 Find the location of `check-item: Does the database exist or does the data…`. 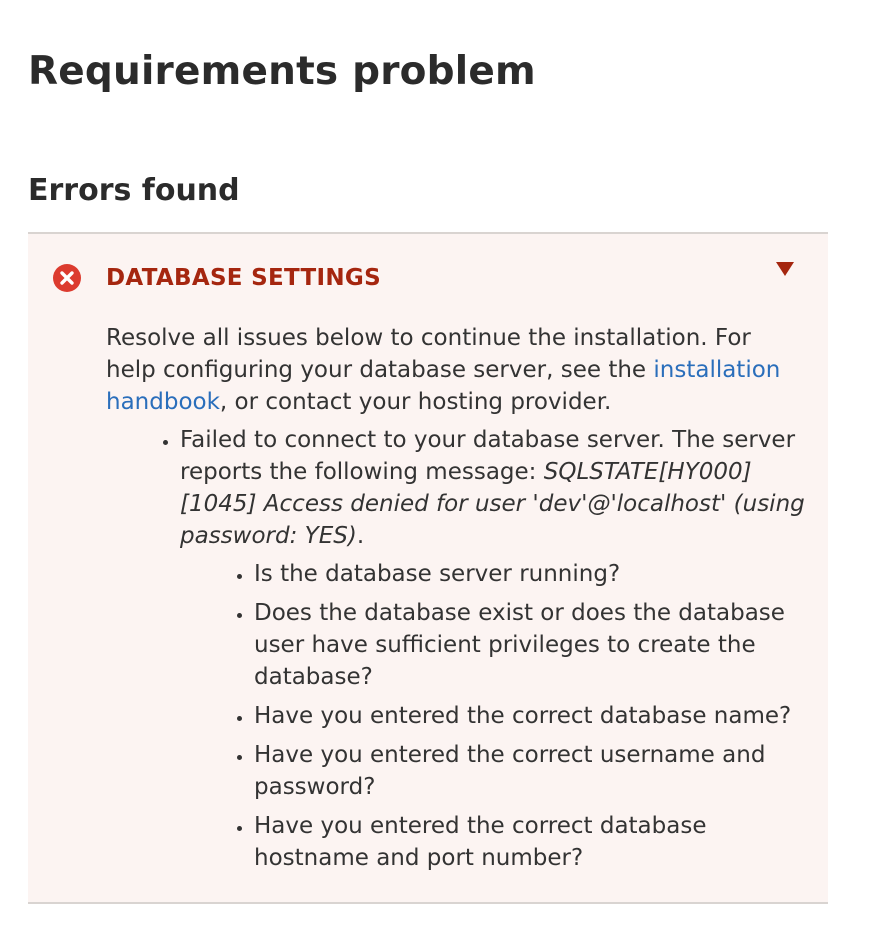

check-item: Does the database exist or does the data… is located at coordinates (530, 645).